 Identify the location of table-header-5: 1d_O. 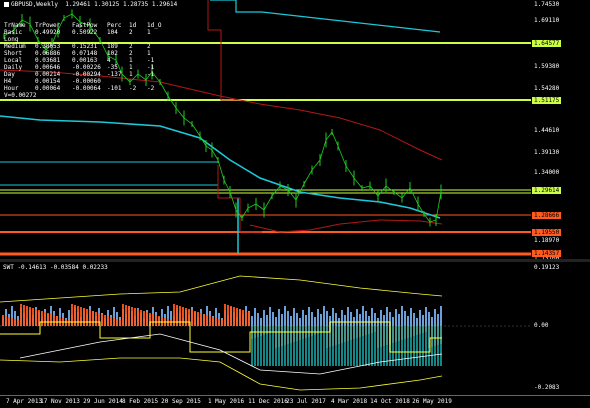
(154, 25).